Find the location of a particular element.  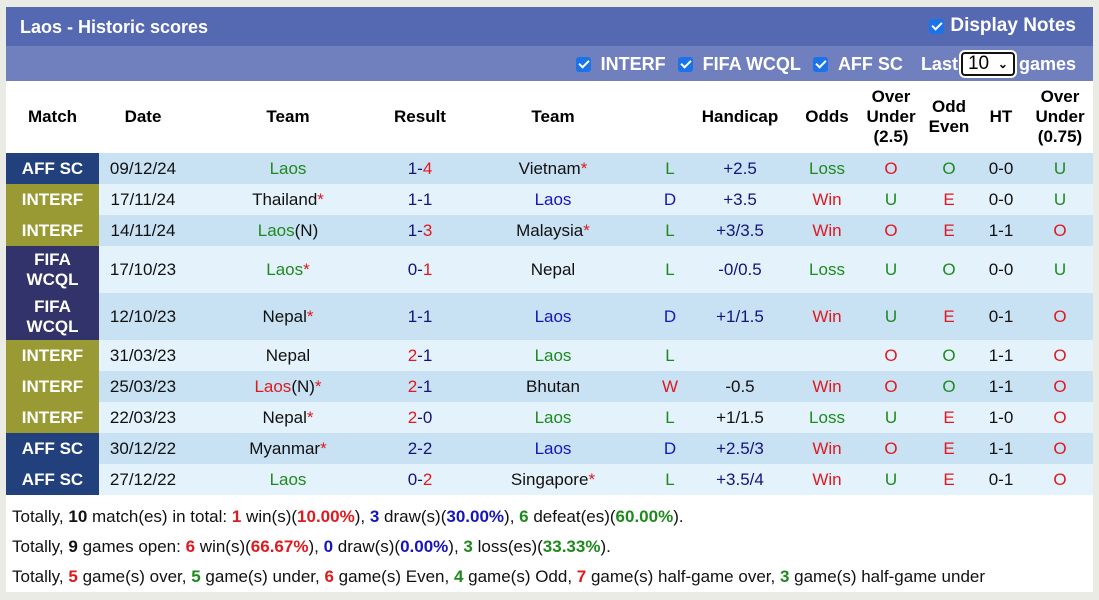

summary-text: draw(s)( is located at coordinates (367, 546).